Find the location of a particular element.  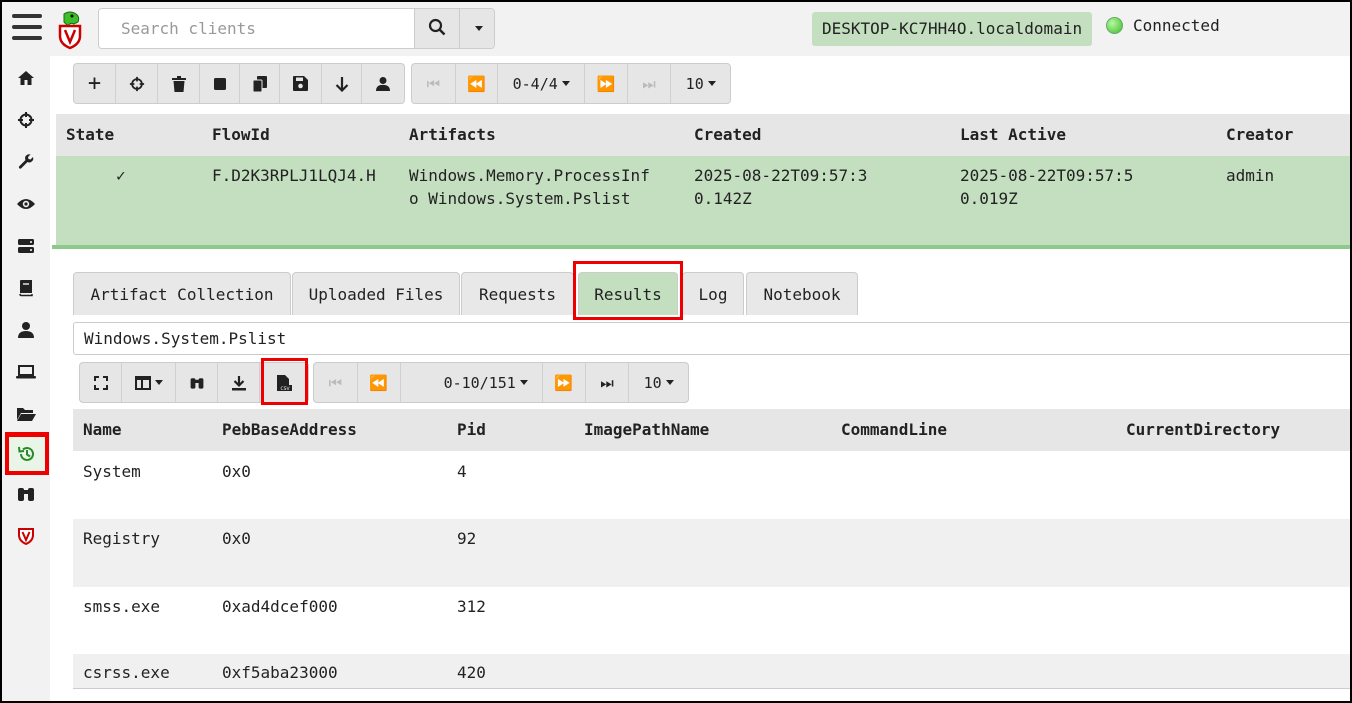

hostname-badge: DESKTOP-KC7HH4O.localdomain is located at coordinates (952, 29).